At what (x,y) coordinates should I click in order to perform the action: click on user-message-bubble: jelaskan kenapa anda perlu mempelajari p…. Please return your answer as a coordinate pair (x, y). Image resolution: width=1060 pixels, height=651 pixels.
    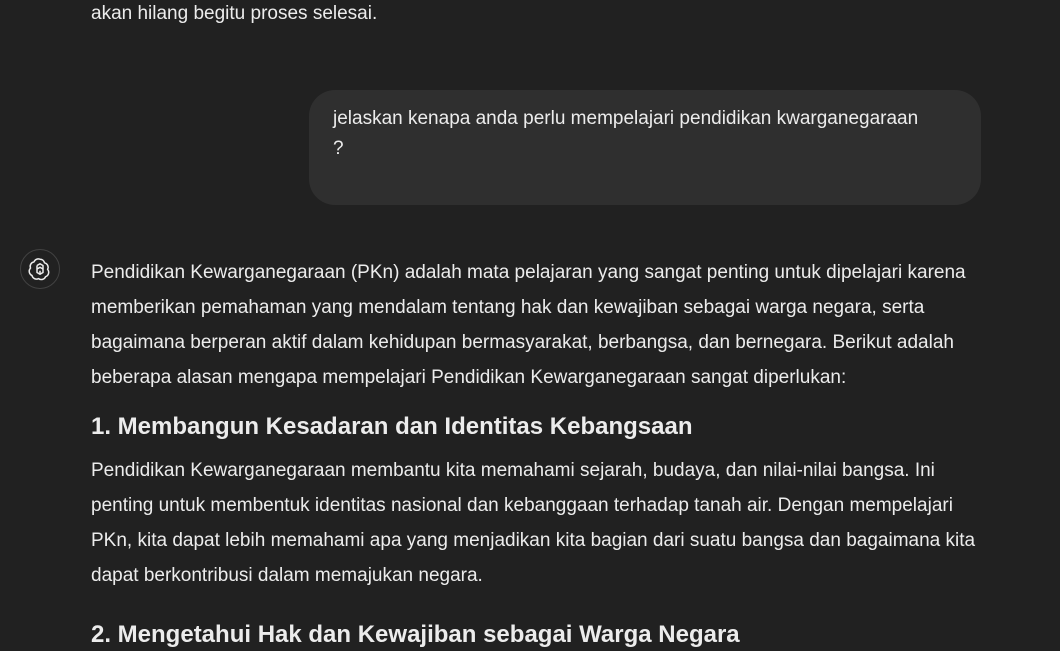
    Looking at the image, I should click on (645, 147).